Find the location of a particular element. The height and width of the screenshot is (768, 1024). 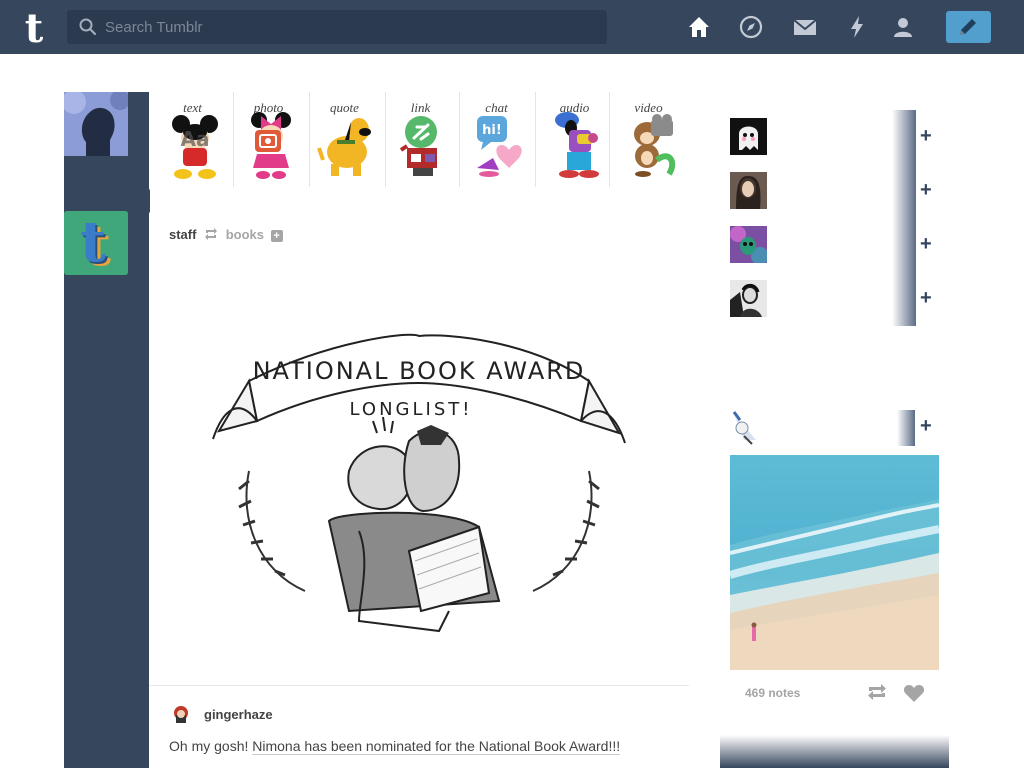

search-box is located at coordinates (337, 27).